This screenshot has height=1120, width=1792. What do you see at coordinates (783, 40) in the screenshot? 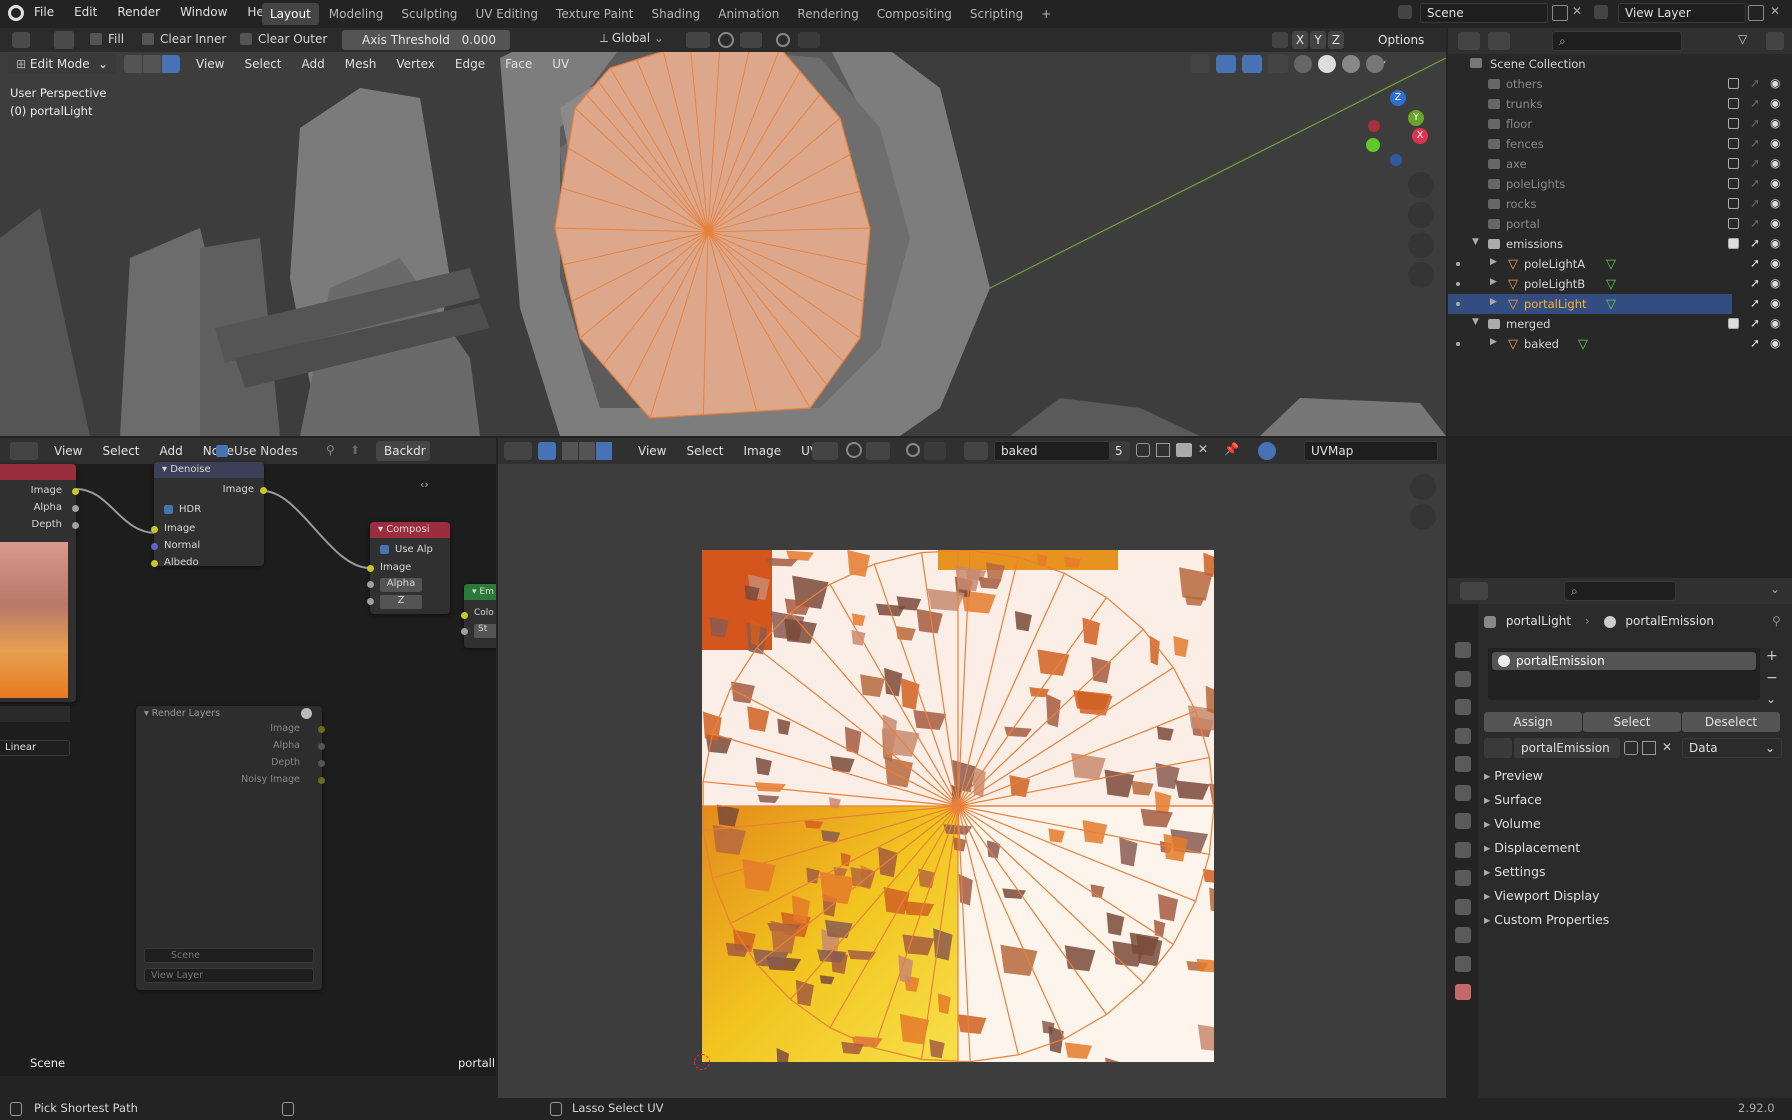
I see `proportional-edit-icon` at bounding box center [783, 40].